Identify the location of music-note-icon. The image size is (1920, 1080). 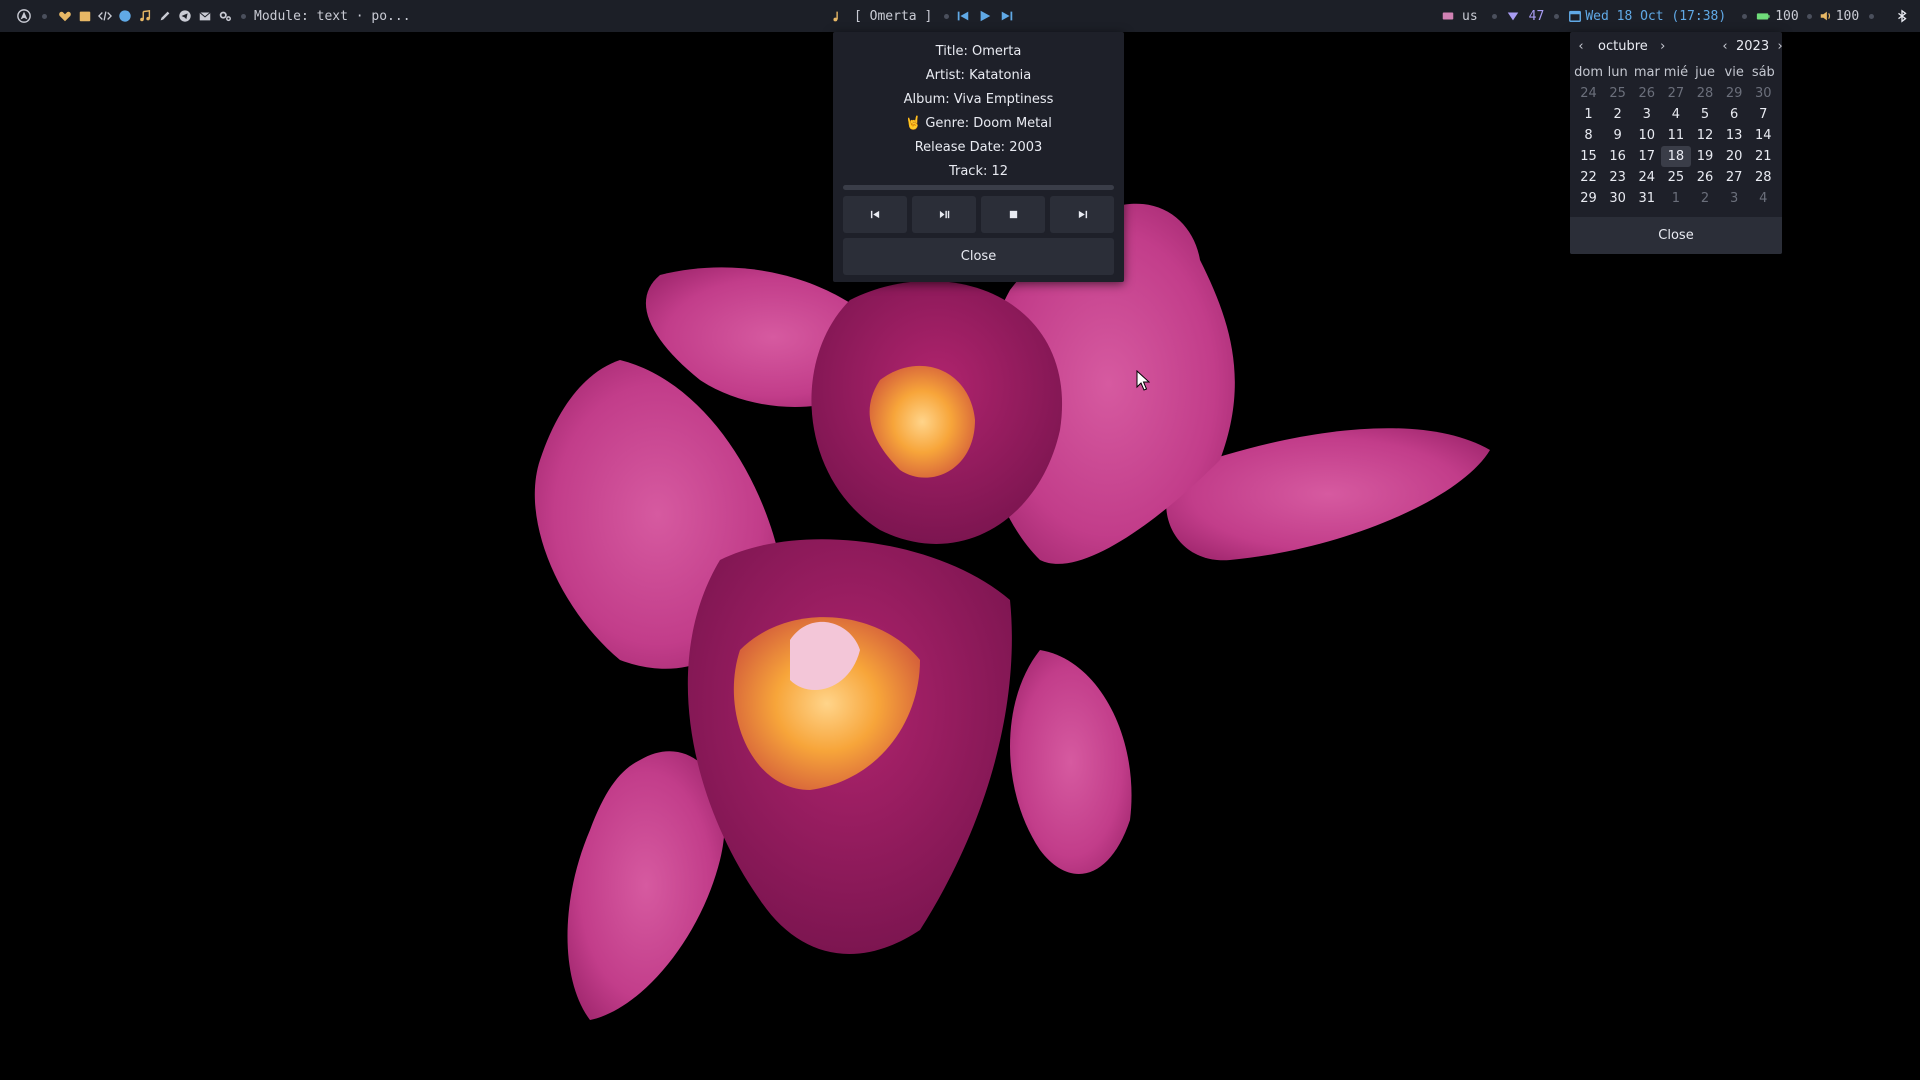
(145, 16).